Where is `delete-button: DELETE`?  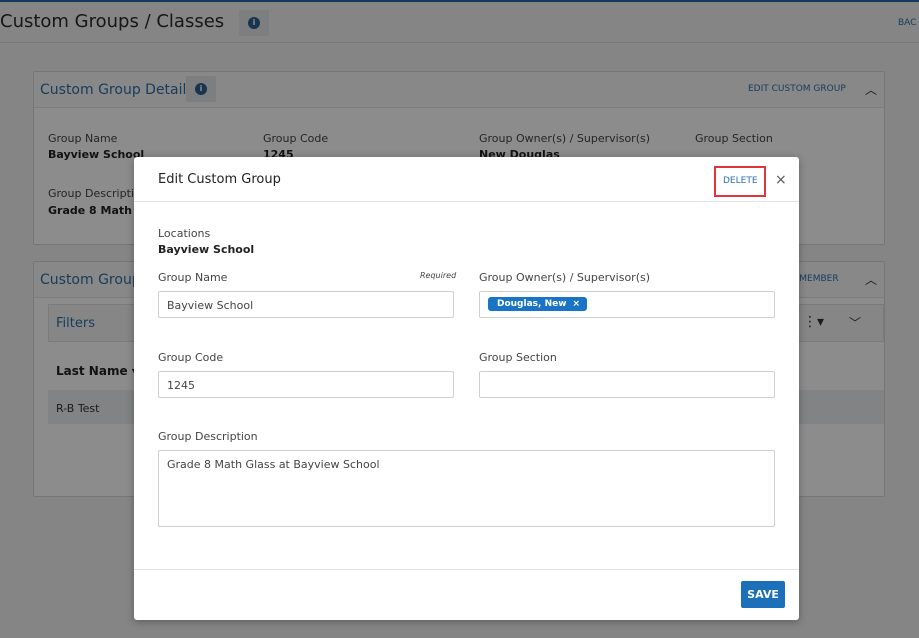
delete-button: DELETE is located at coordinates (740, 181).